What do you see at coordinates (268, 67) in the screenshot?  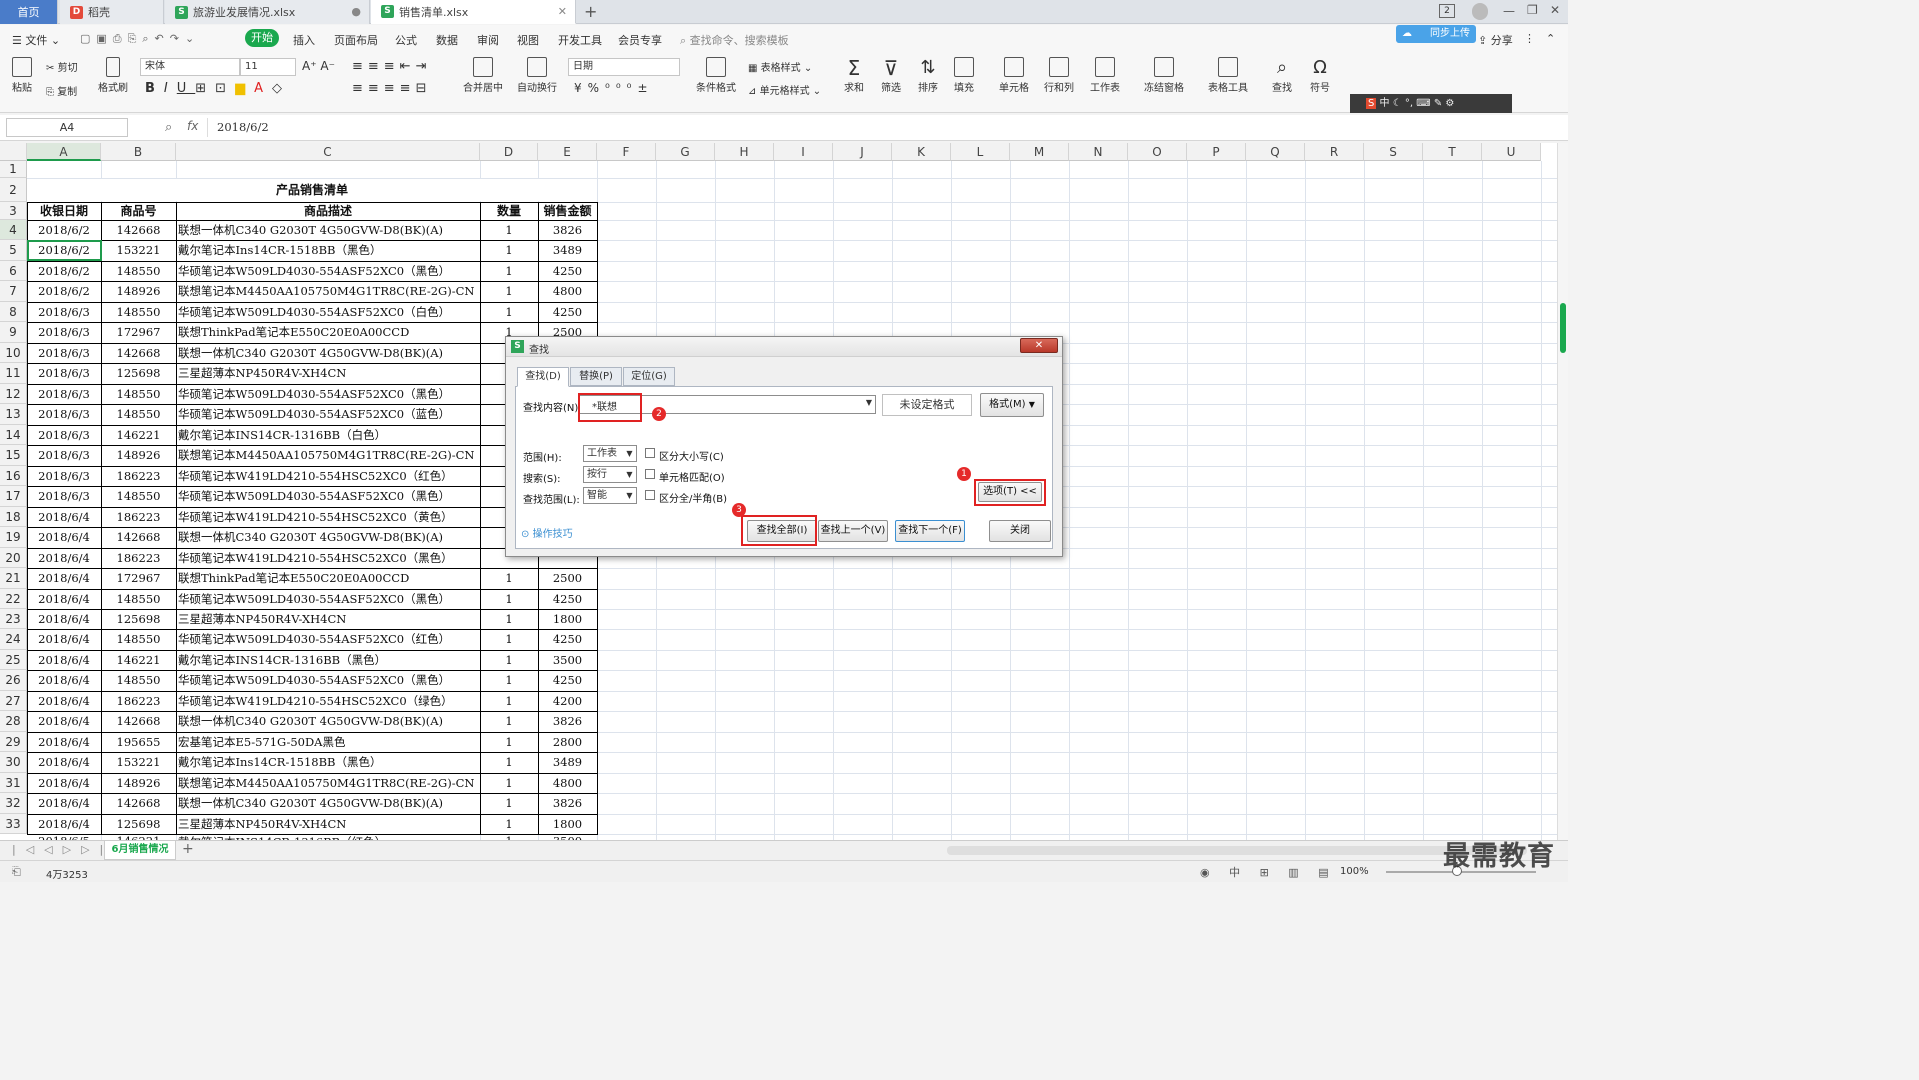 I see `font-size-select: 11` at bounding box center [268, 67].